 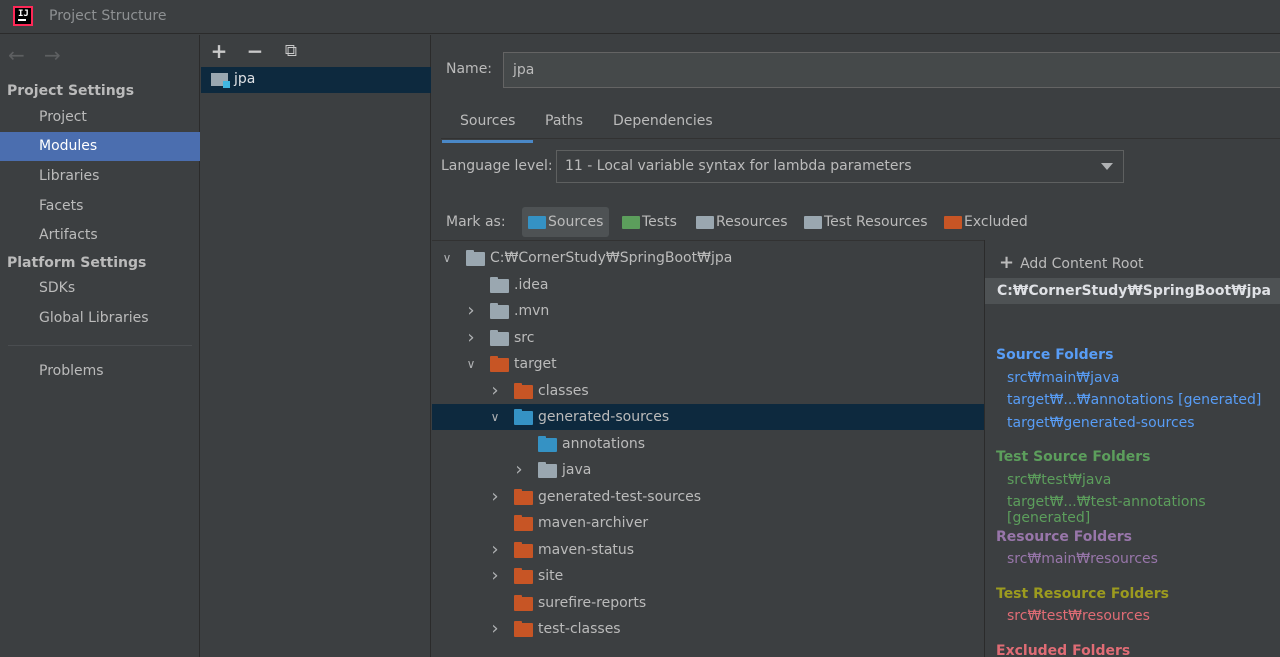 What do you see at coordinates (1082, 264) in the screenshot?
I see `add-content-root-label: Add Content Root` at bounding box center [1082, 264].